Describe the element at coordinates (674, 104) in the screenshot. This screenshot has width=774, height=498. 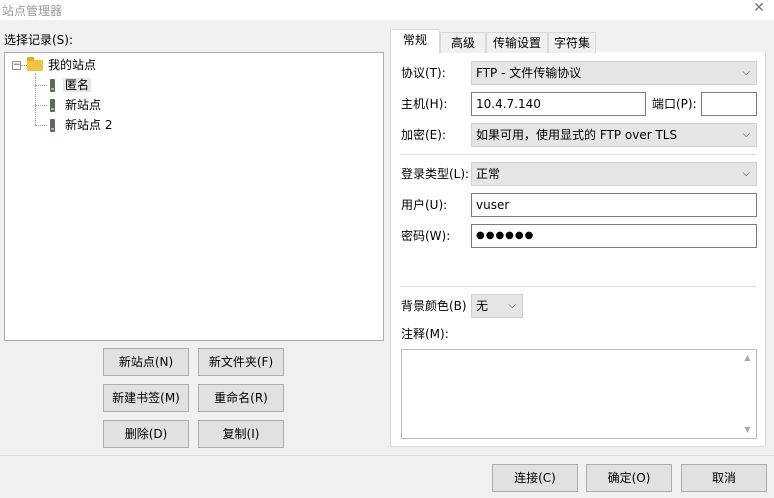
I see `port-label: 端口(P):` at that location.